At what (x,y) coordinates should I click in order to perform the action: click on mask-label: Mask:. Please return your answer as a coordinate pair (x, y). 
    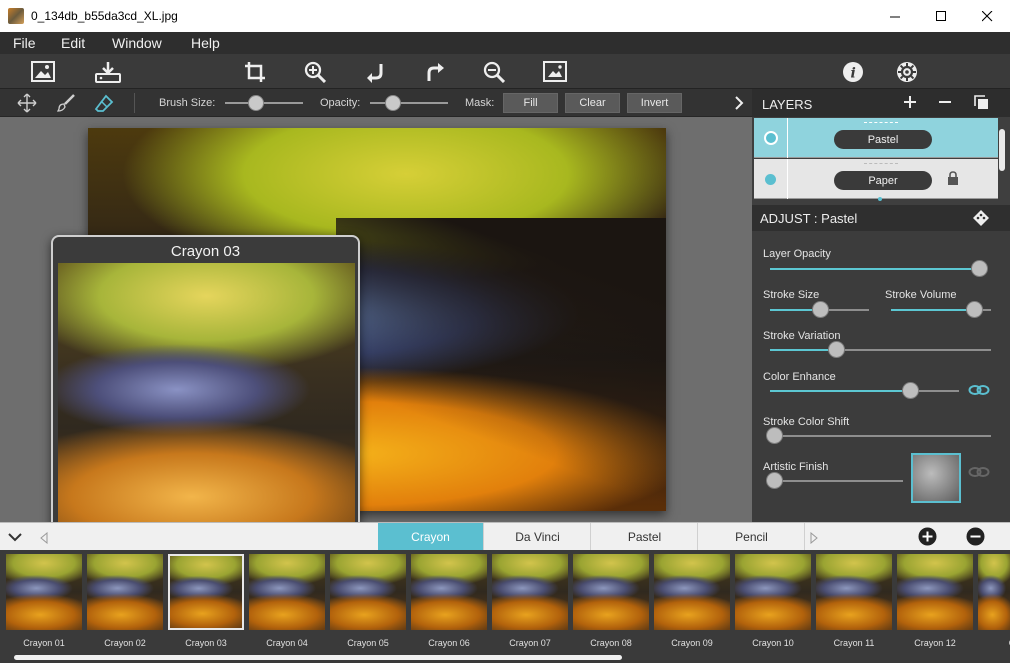
    Looking at the image, I should click on (480, 103).